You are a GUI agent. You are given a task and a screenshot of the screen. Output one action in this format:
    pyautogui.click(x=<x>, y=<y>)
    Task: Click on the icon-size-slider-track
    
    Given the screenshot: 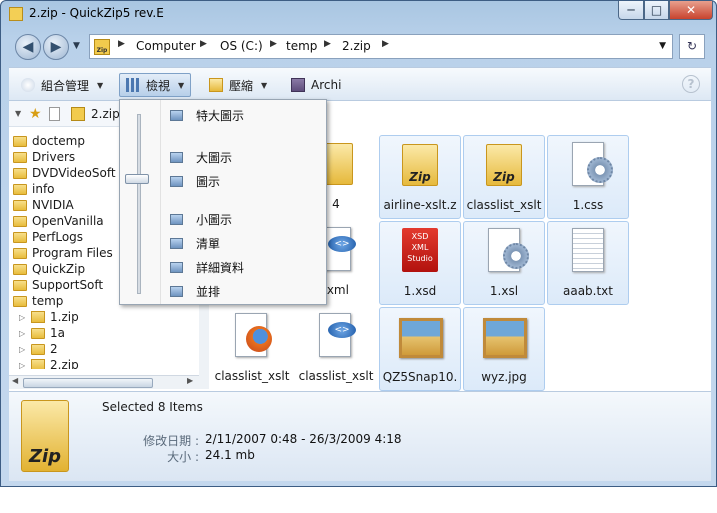 What is the action you would take?
    pyautogui.click(x=139, y=204)
    